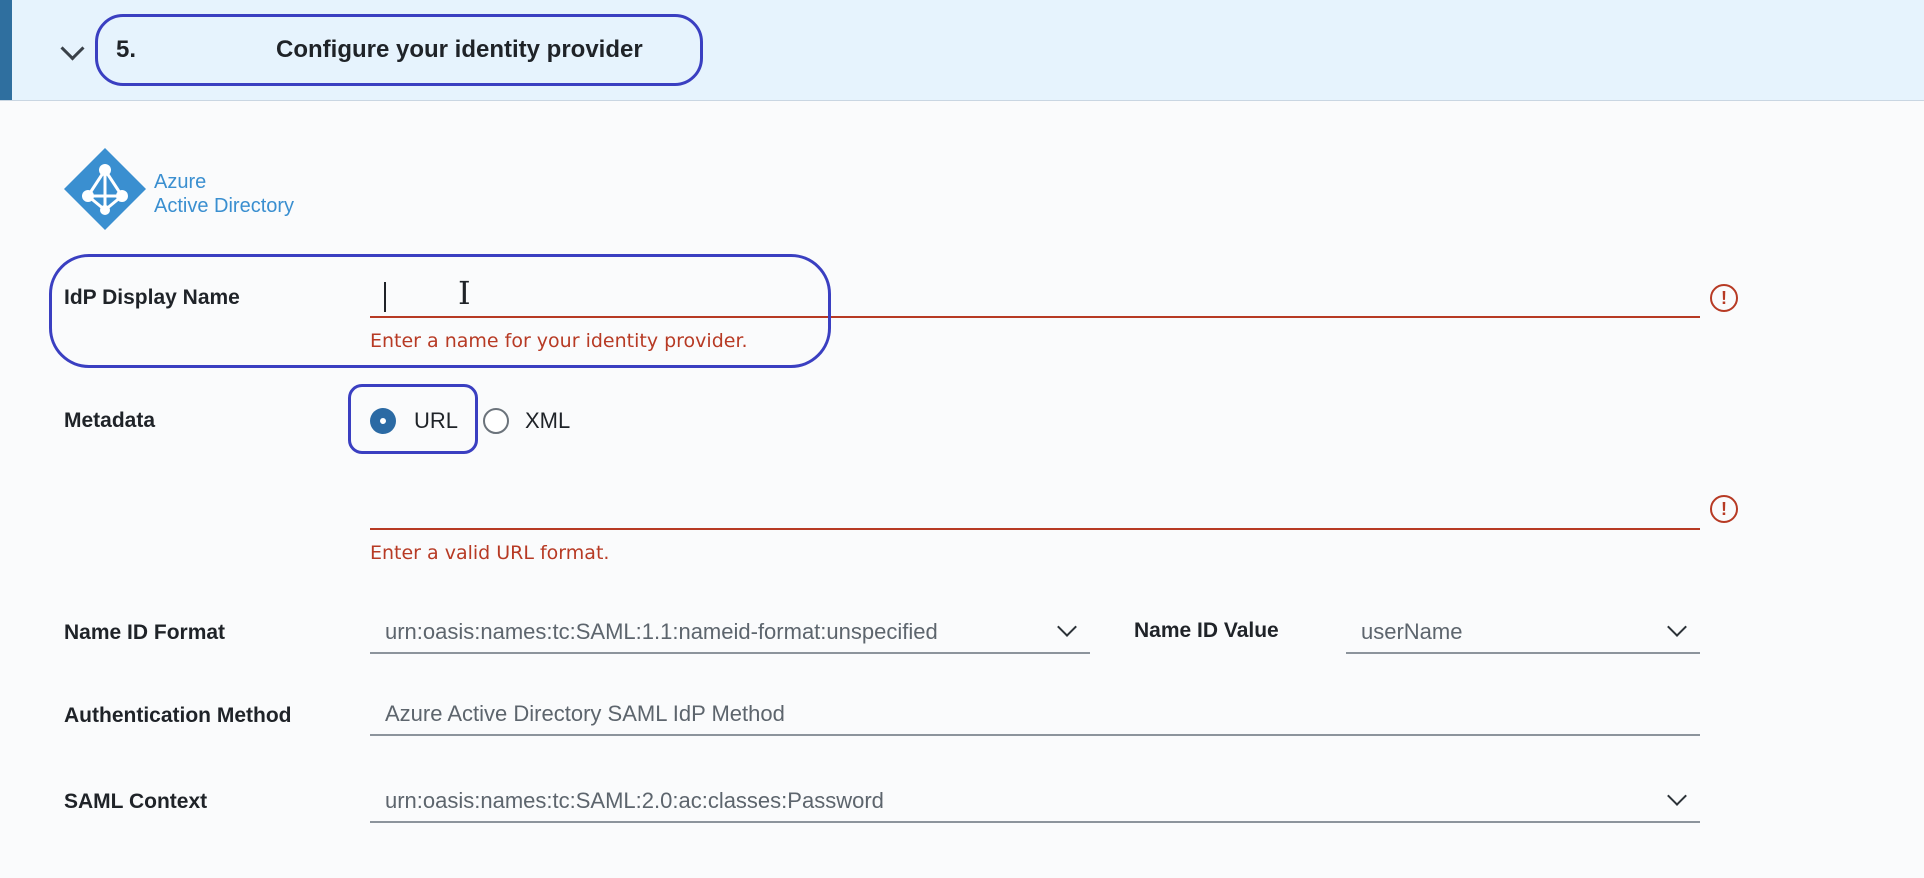 This screenshot has height=878, width=1924. What do you see at coordinates (6, 50) in the screenshot?
I see `step-accent-bar` at bounding box center [6, 50].